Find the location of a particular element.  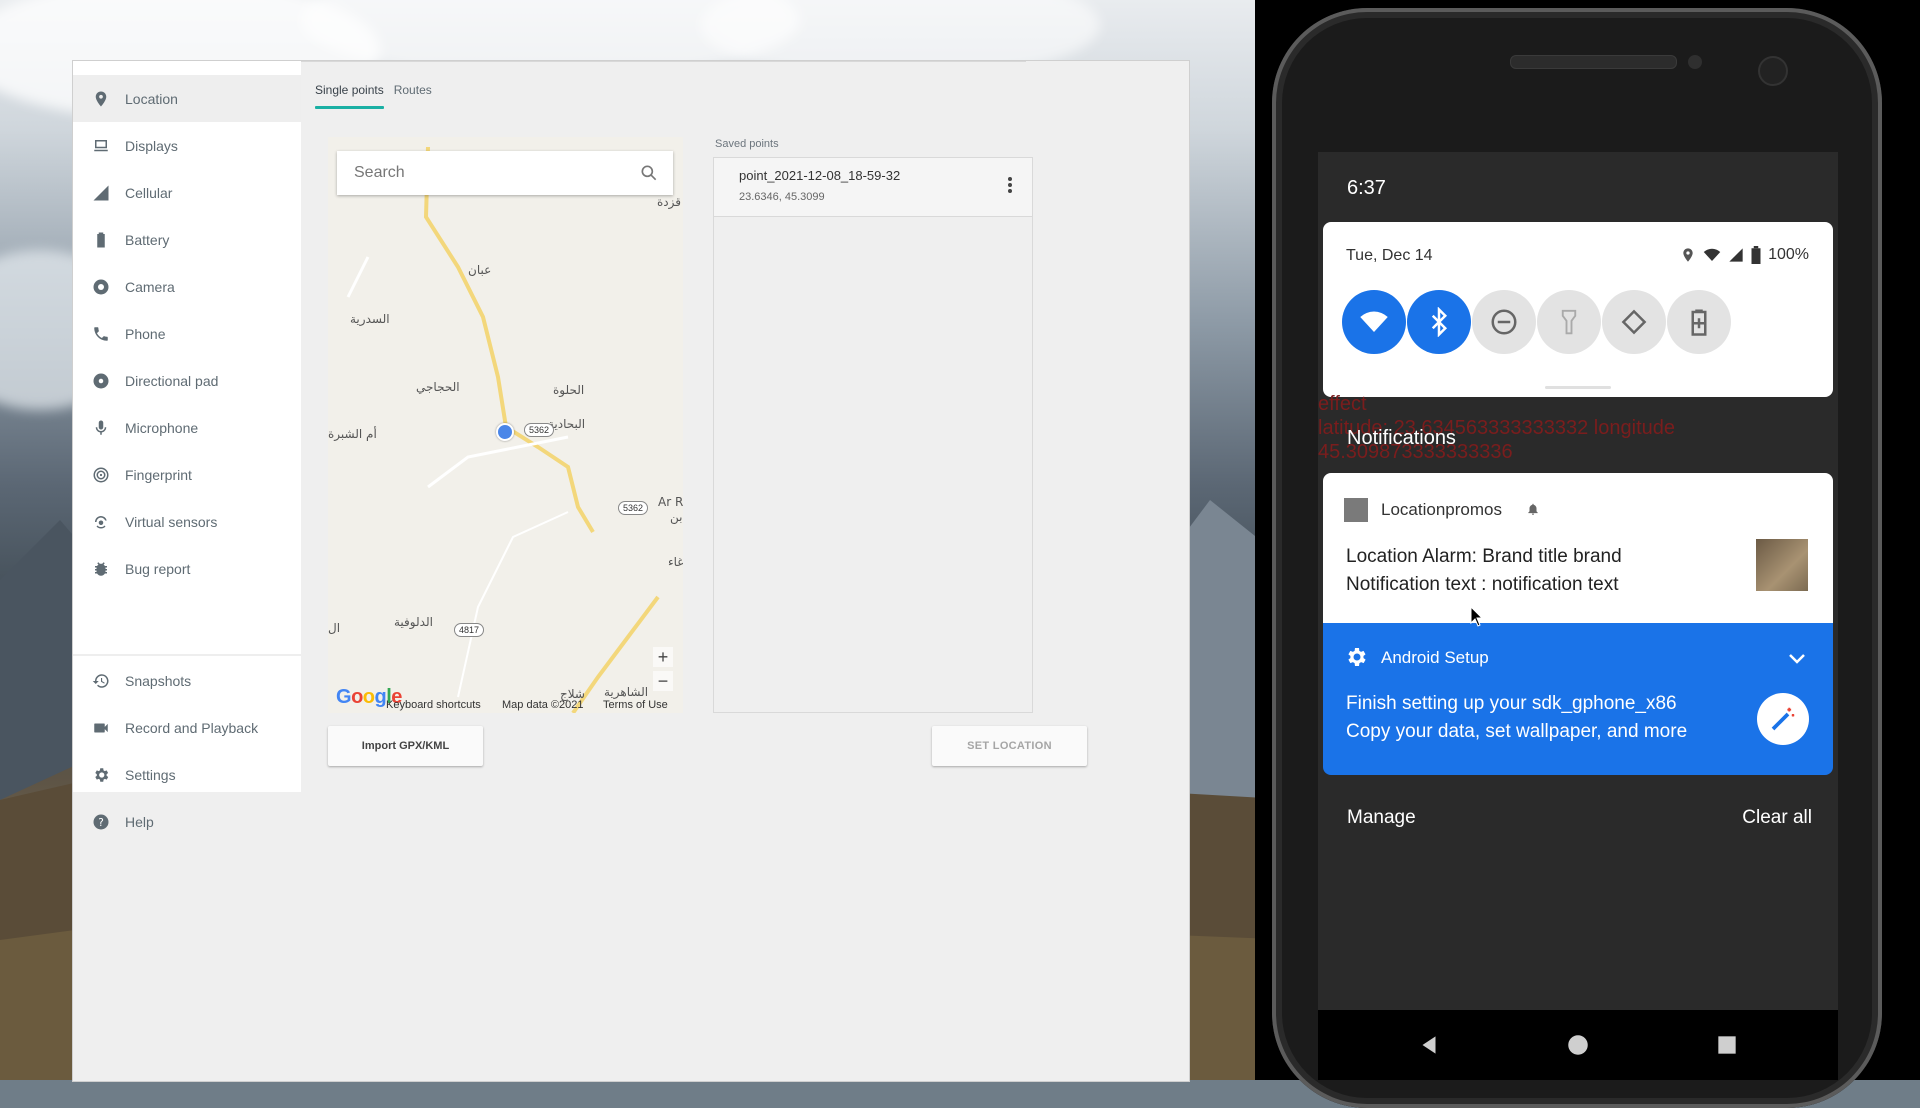

tab-bar: Single points Routes is located at coordinates (373, 91).